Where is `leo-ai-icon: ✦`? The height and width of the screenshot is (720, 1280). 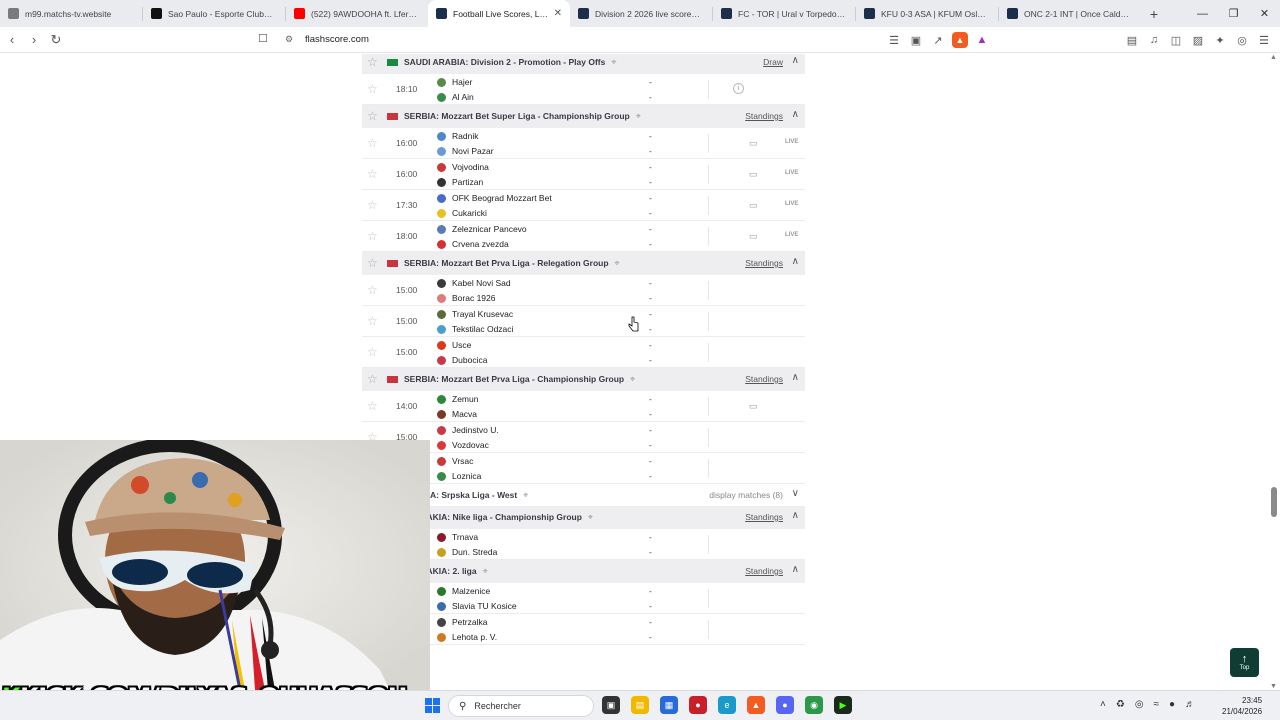
leo-ai-icon: ✦ is located at coordinates (1220, 40).